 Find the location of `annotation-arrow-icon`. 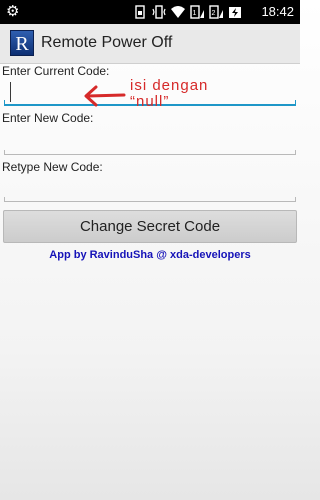

annotation-arrow-icon is located at coordinates (105, 96).